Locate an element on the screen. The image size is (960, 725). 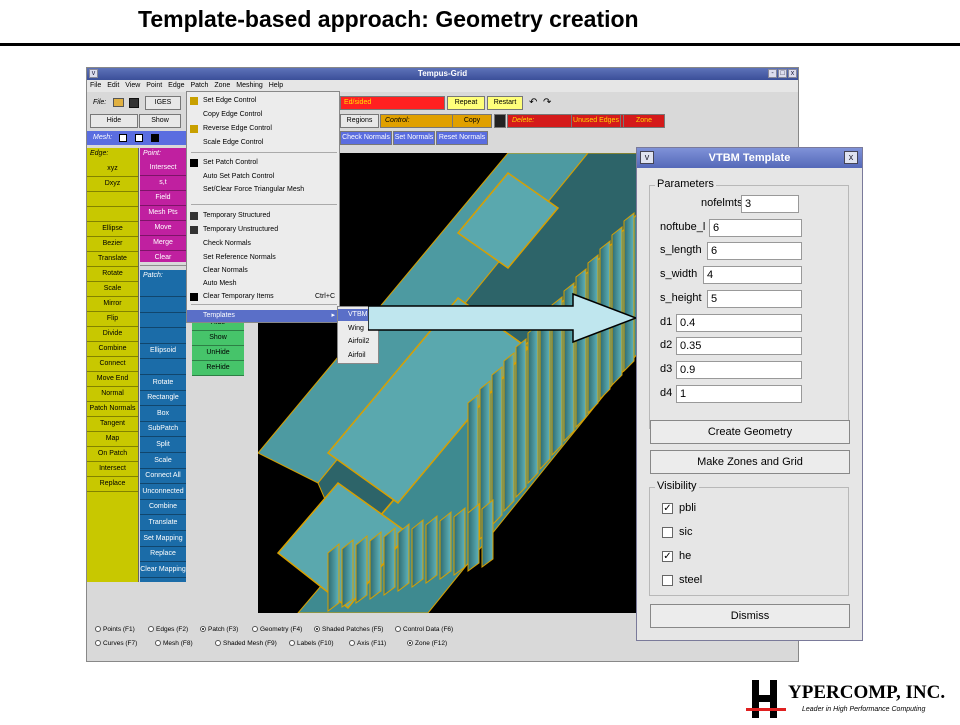
copy-button: Copy is located at coordinates (472, 121).